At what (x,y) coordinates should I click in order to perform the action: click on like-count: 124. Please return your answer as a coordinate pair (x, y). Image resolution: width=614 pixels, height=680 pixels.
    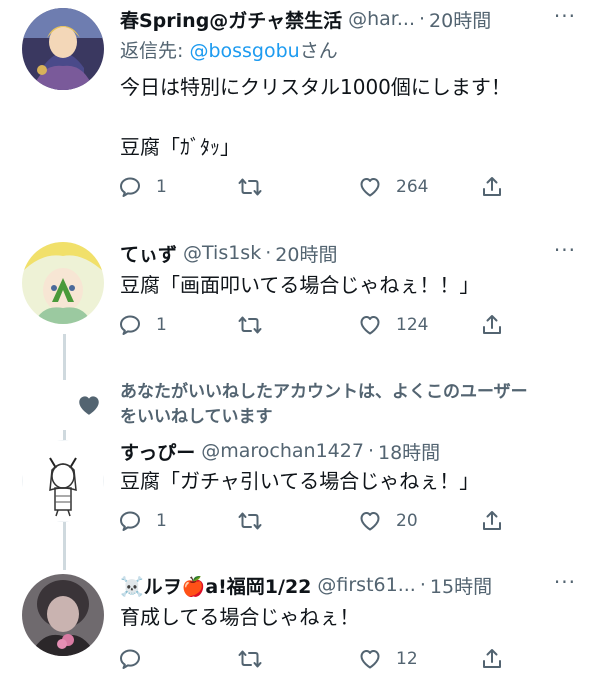
    Looking at the image, I should click on (412, 325).